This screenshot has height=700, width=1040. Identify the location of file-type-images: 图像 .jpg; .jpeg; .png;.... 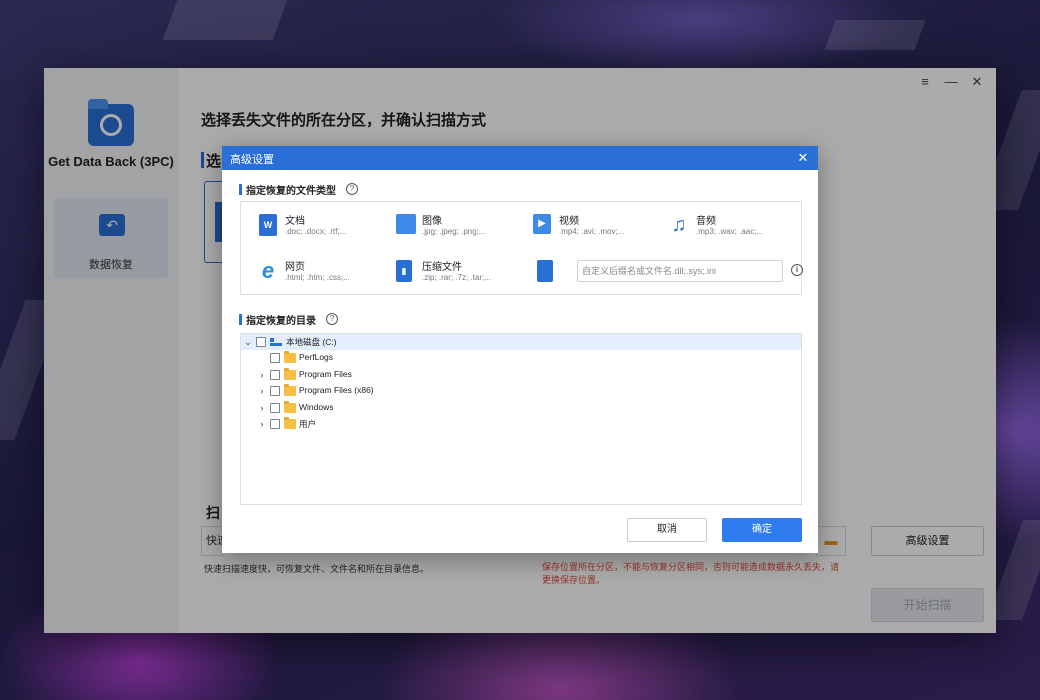
(461, 227).